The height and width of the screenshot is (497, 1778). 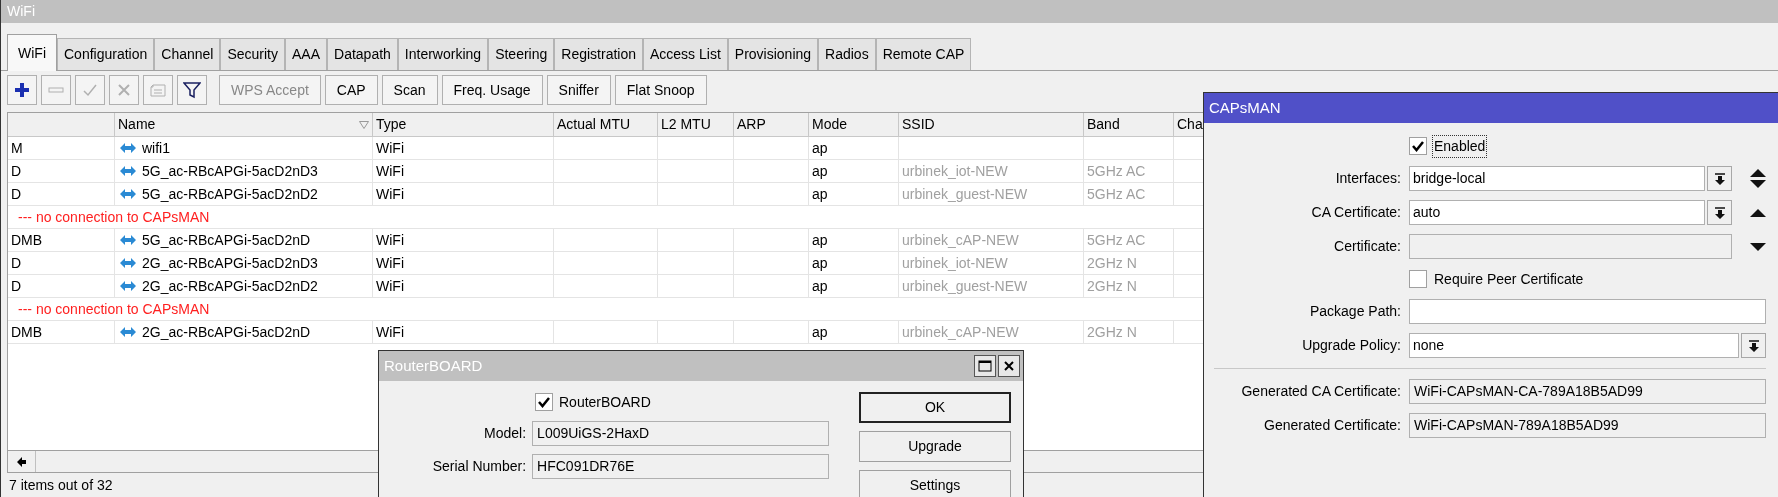 What do you see at coordinates (492, 90) in the screenshot?
I see `toolbar-button: Freq. Usage` at bounding box center [492, 90].